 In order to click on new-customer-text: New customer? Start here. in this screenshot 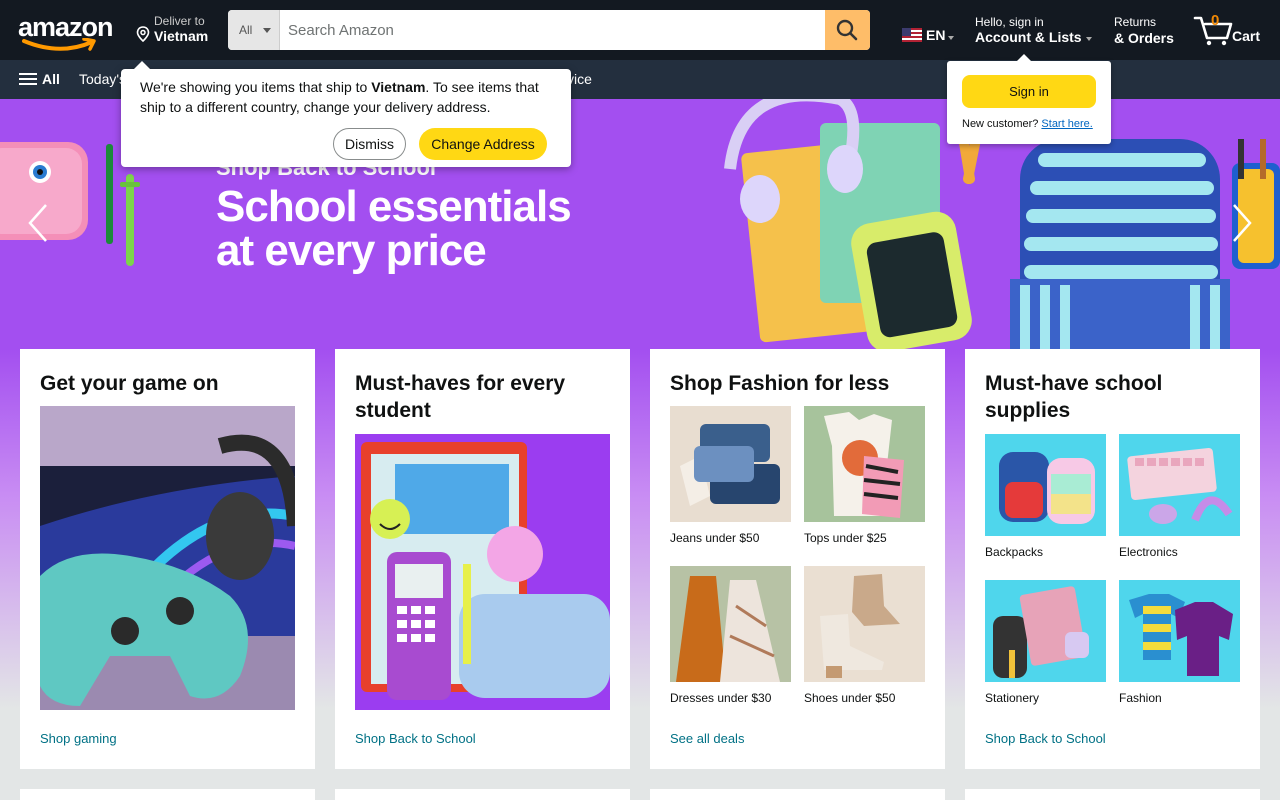, I will do `click(1027, 124)`.